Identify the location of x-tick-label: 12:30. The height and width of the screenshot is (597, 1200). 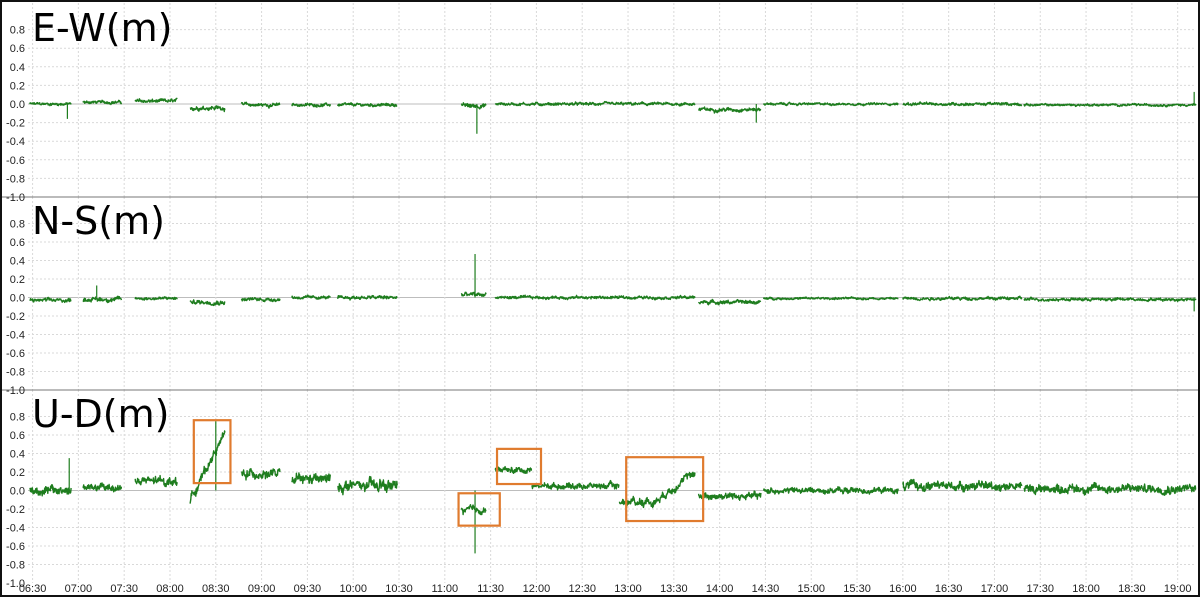
(582, 589).